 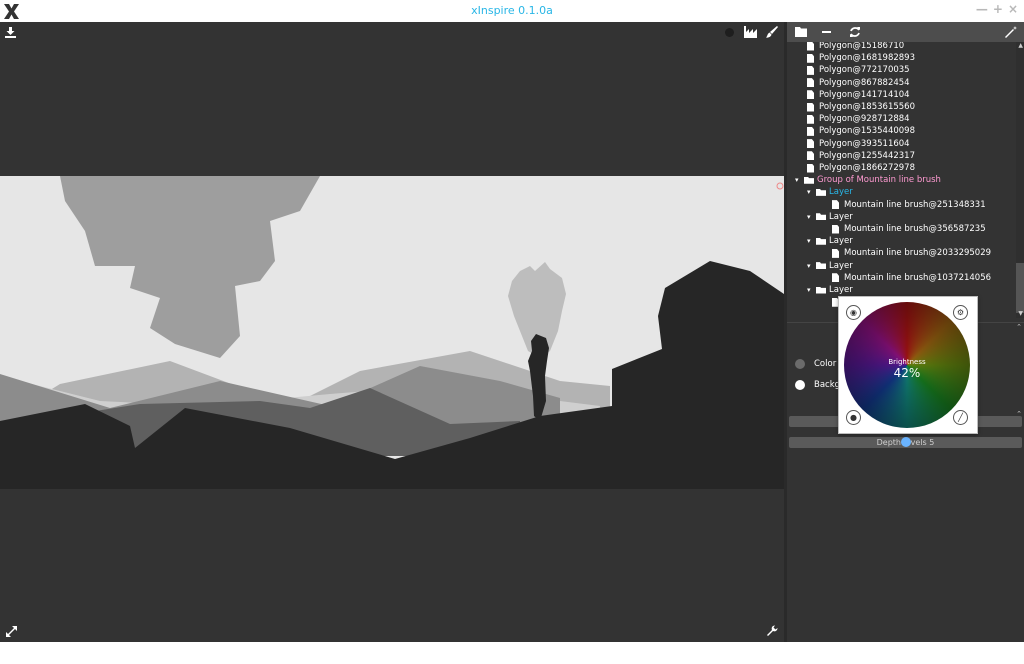 I want to click on color-wheel: Brightness 42%, so click(x=907, y=365).